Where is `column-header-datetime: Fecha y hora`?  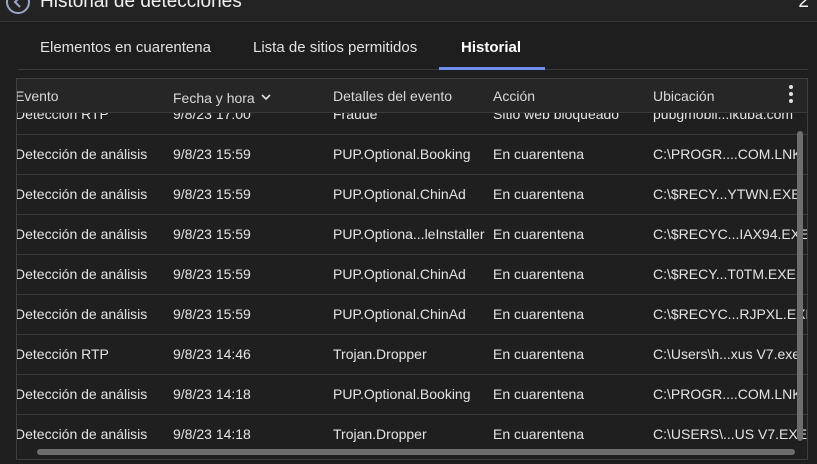 column-header-datetime: Fecha y hora is located at coordinates (222, 97).